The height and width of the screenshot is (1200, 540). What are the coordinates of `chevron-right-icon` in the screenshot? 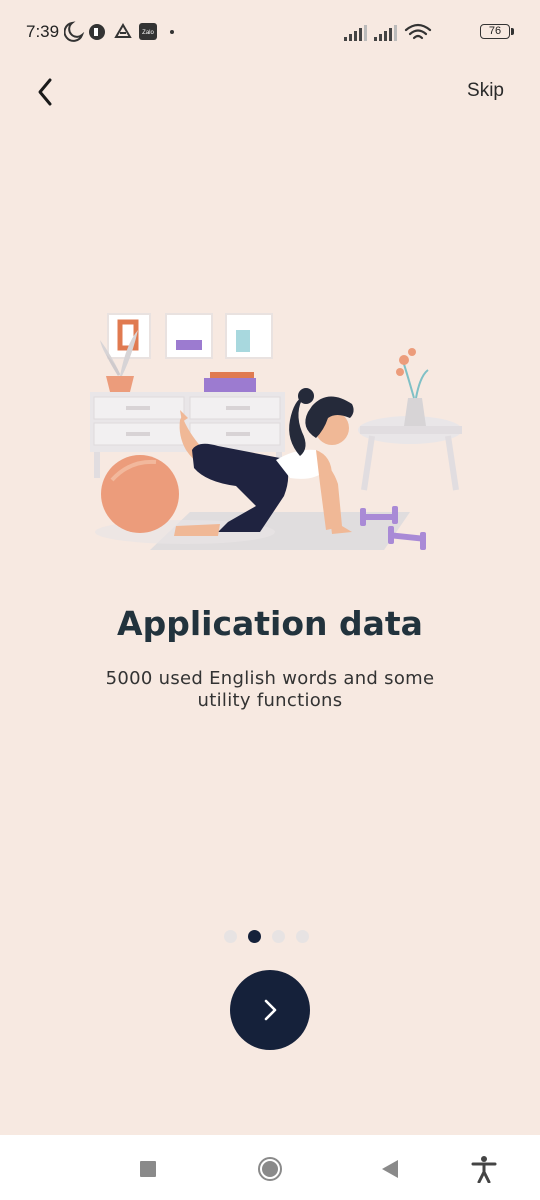 It's located at (270, 1010).